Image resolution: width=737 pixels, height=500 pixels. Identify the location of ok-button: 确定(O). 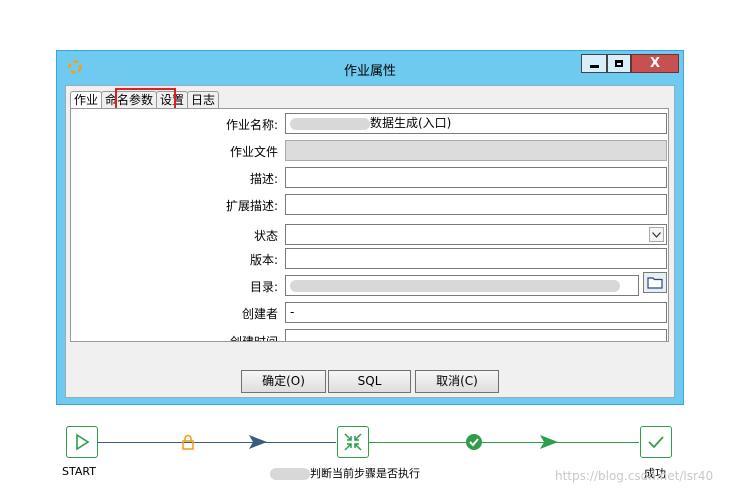
(283, 381).